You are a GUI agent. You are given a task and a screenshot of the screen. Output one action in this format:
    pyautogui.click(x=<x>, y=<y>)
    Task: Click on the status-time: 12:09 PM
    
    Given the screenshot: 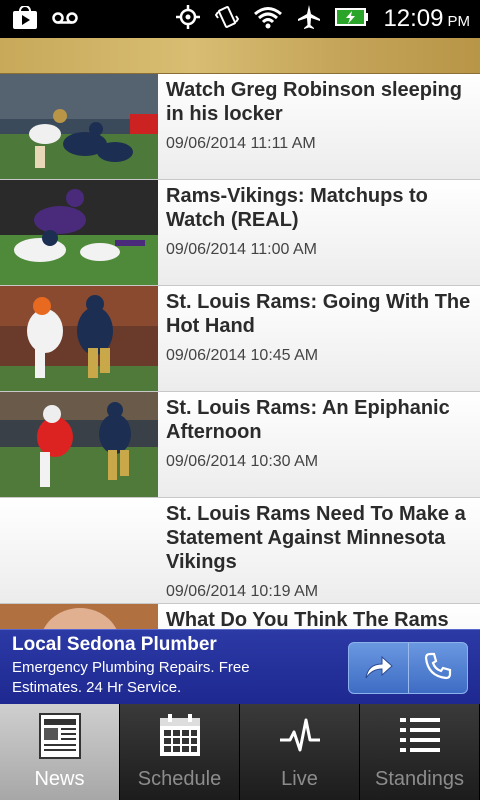 What is the action you would take?
    pyautogui.click(x=426, y=18)
    